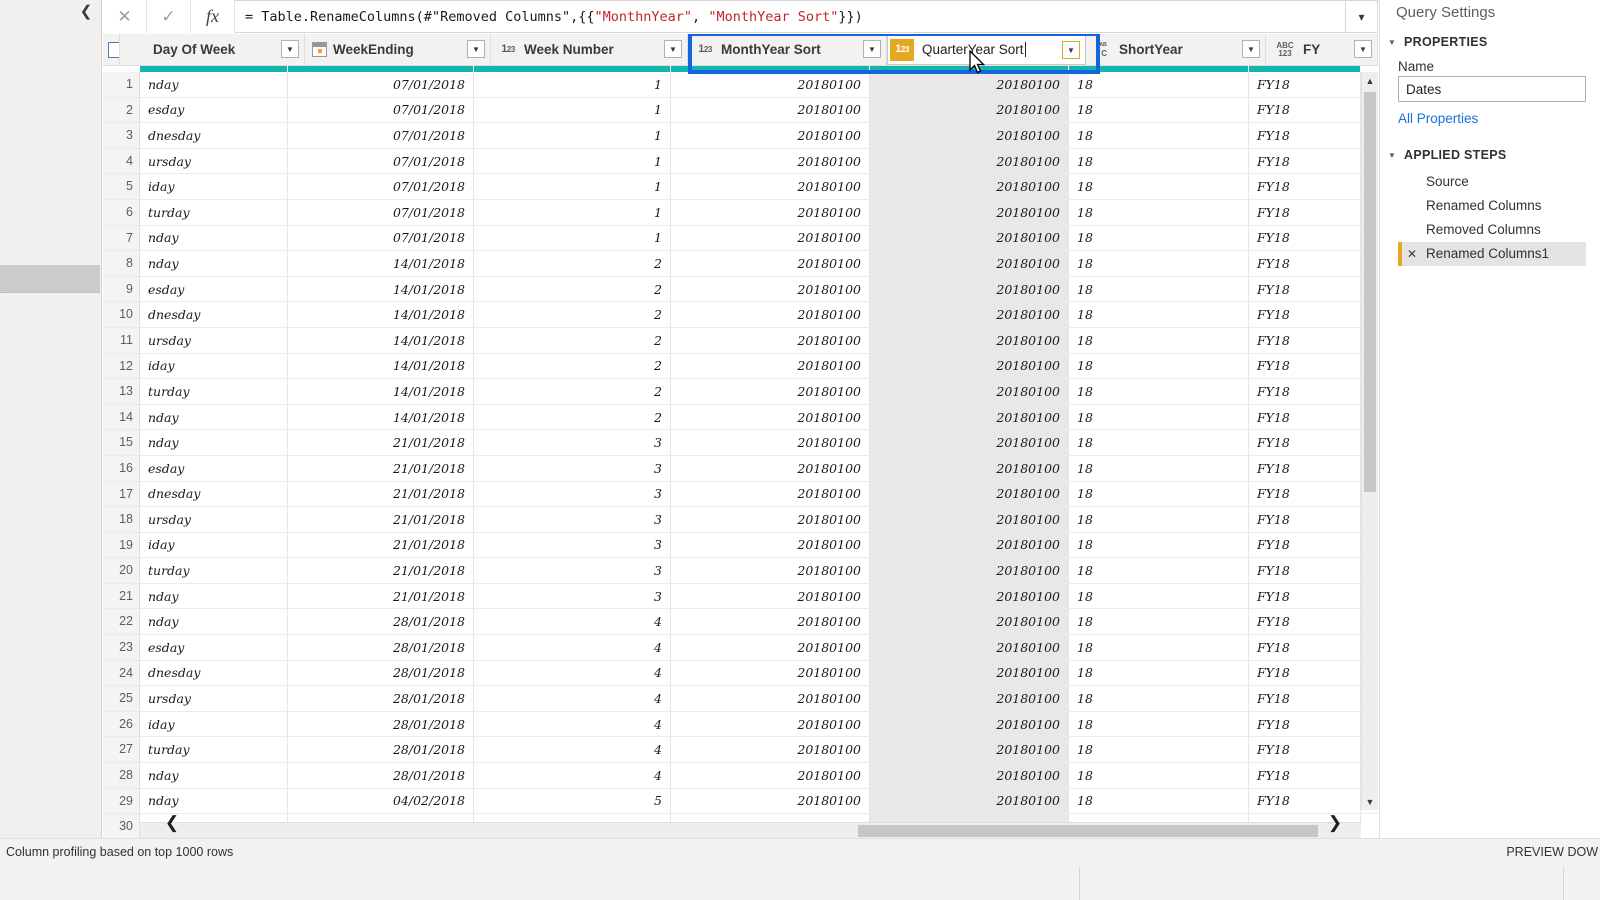 The image size is (1600, 900). Describe the element at coordinates (759, 161) in the screenshot. I see `table-row: ursday 07/01/2018 1 20180100 20180100 18 FY18` at that location.